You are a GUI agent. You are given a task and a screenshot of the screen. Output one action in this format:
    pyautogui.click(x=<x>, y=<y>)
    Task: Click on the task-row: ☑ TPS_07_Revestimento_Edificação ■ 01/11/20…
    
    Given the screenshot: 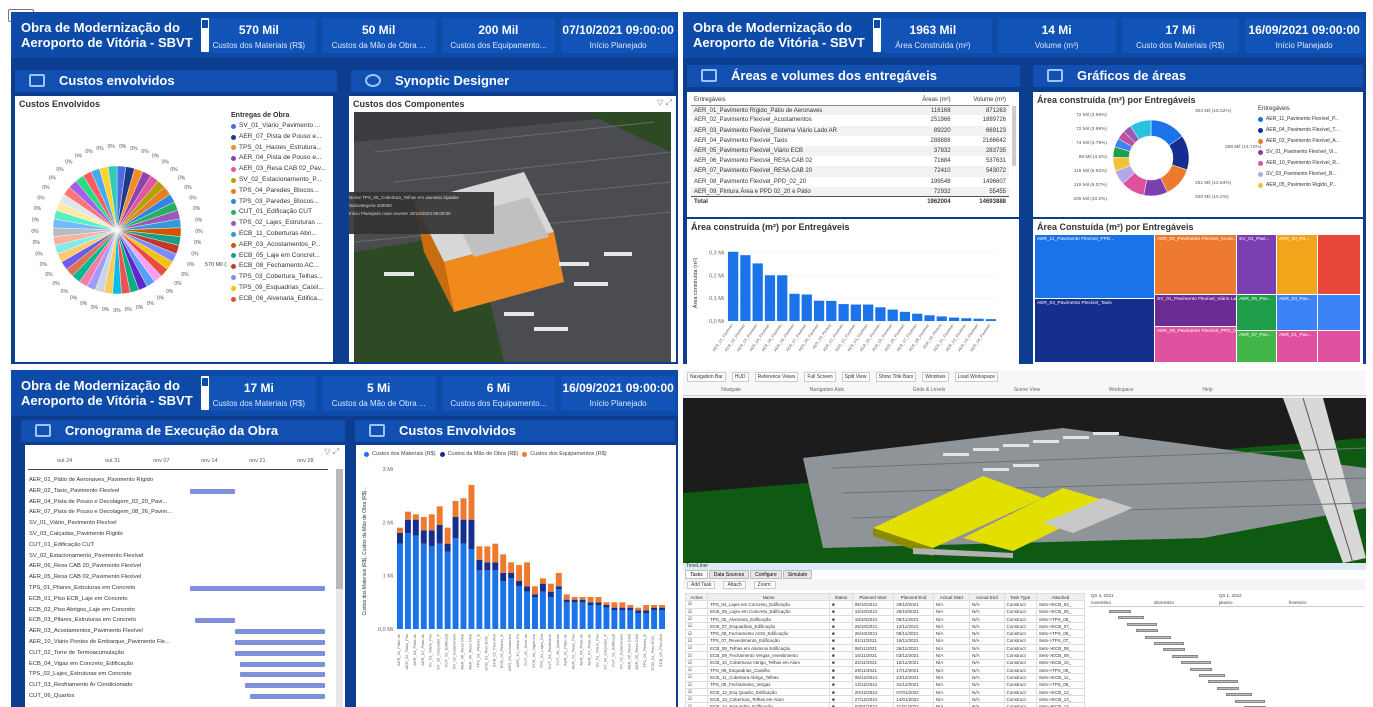 What is the action you would take?
    pyautogui.click(x=885, y=641)
    